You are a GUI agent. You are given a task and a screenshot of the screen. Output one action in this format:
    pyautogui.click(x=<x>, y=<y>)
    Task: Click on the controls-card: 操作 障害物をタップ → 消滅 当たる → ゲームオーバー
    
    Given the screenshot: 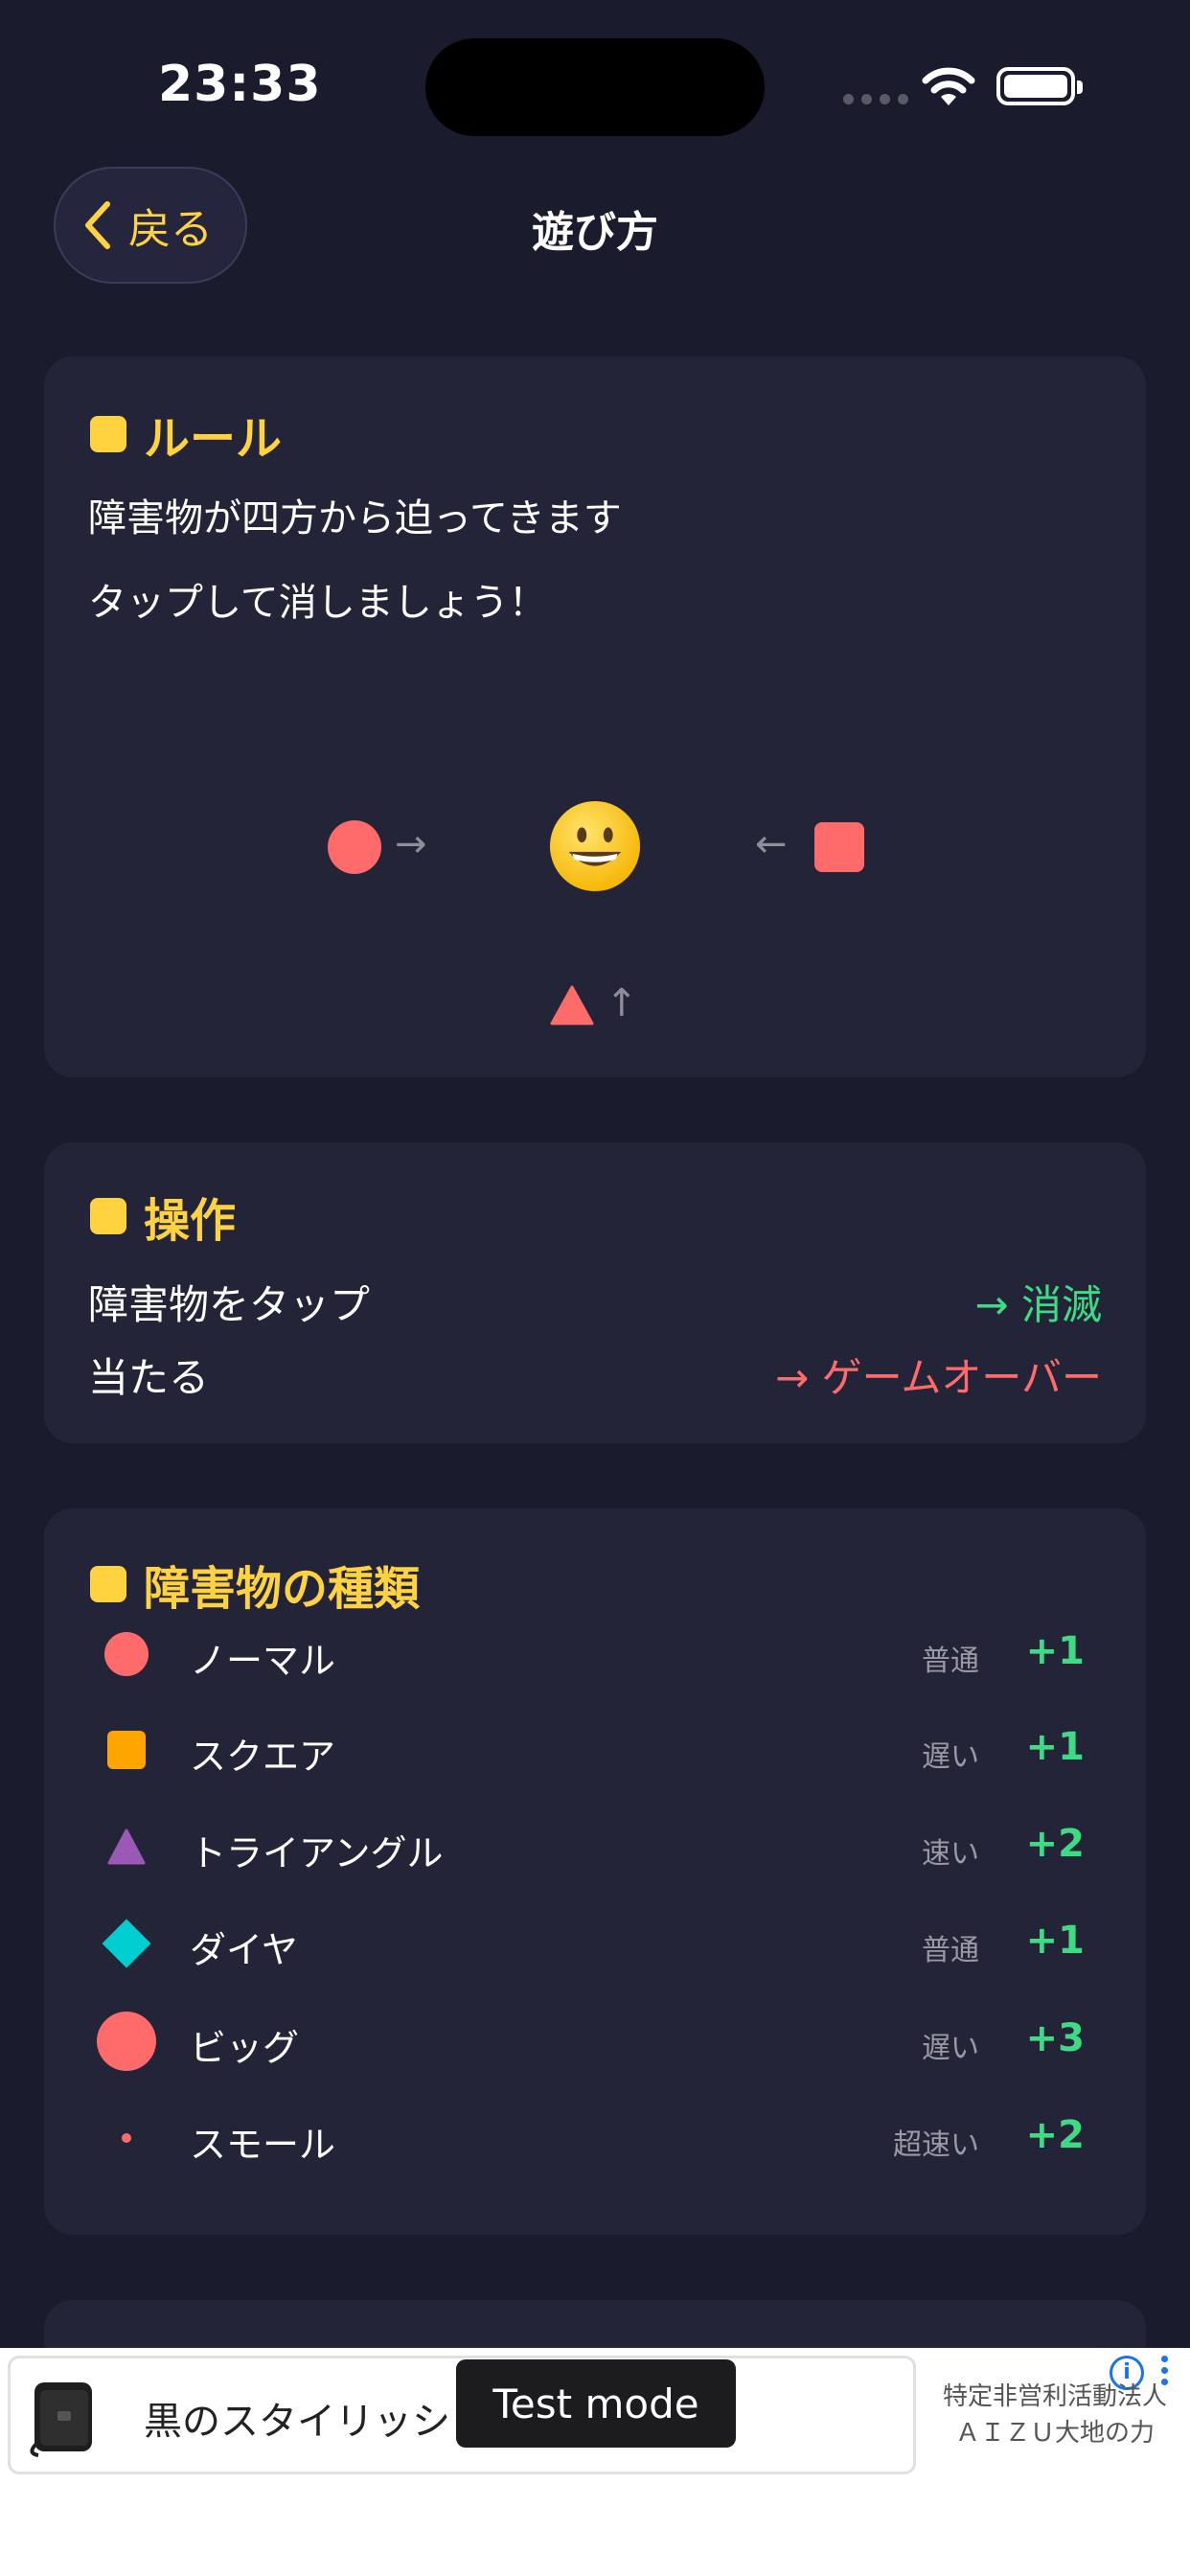 What is the action you would take?
    pyautogui.click(x=595, y=1292)
    